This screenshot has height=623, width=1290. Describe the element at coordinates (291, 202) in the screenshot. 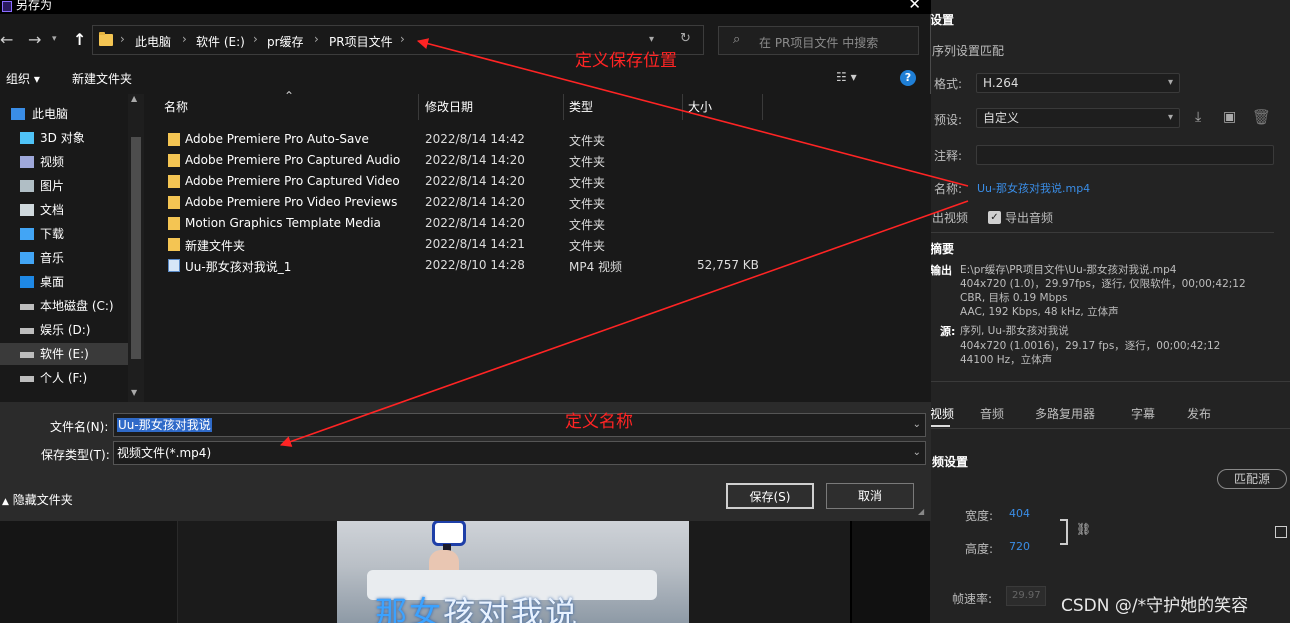

I see `file-name: Adobe Premiere Pro Video Previews` at that location.